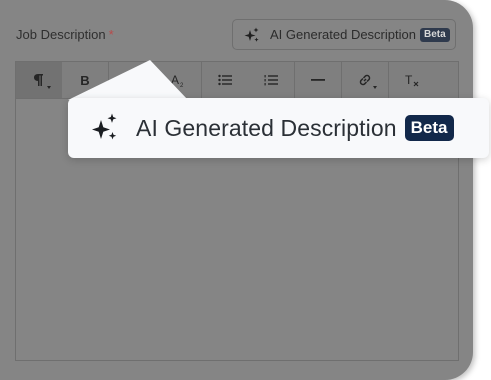 This screenshot has height=380, width=491. Describe the element at coordinates (111, 34) in the screenshot. I see `required-asterisk: *` at that location.